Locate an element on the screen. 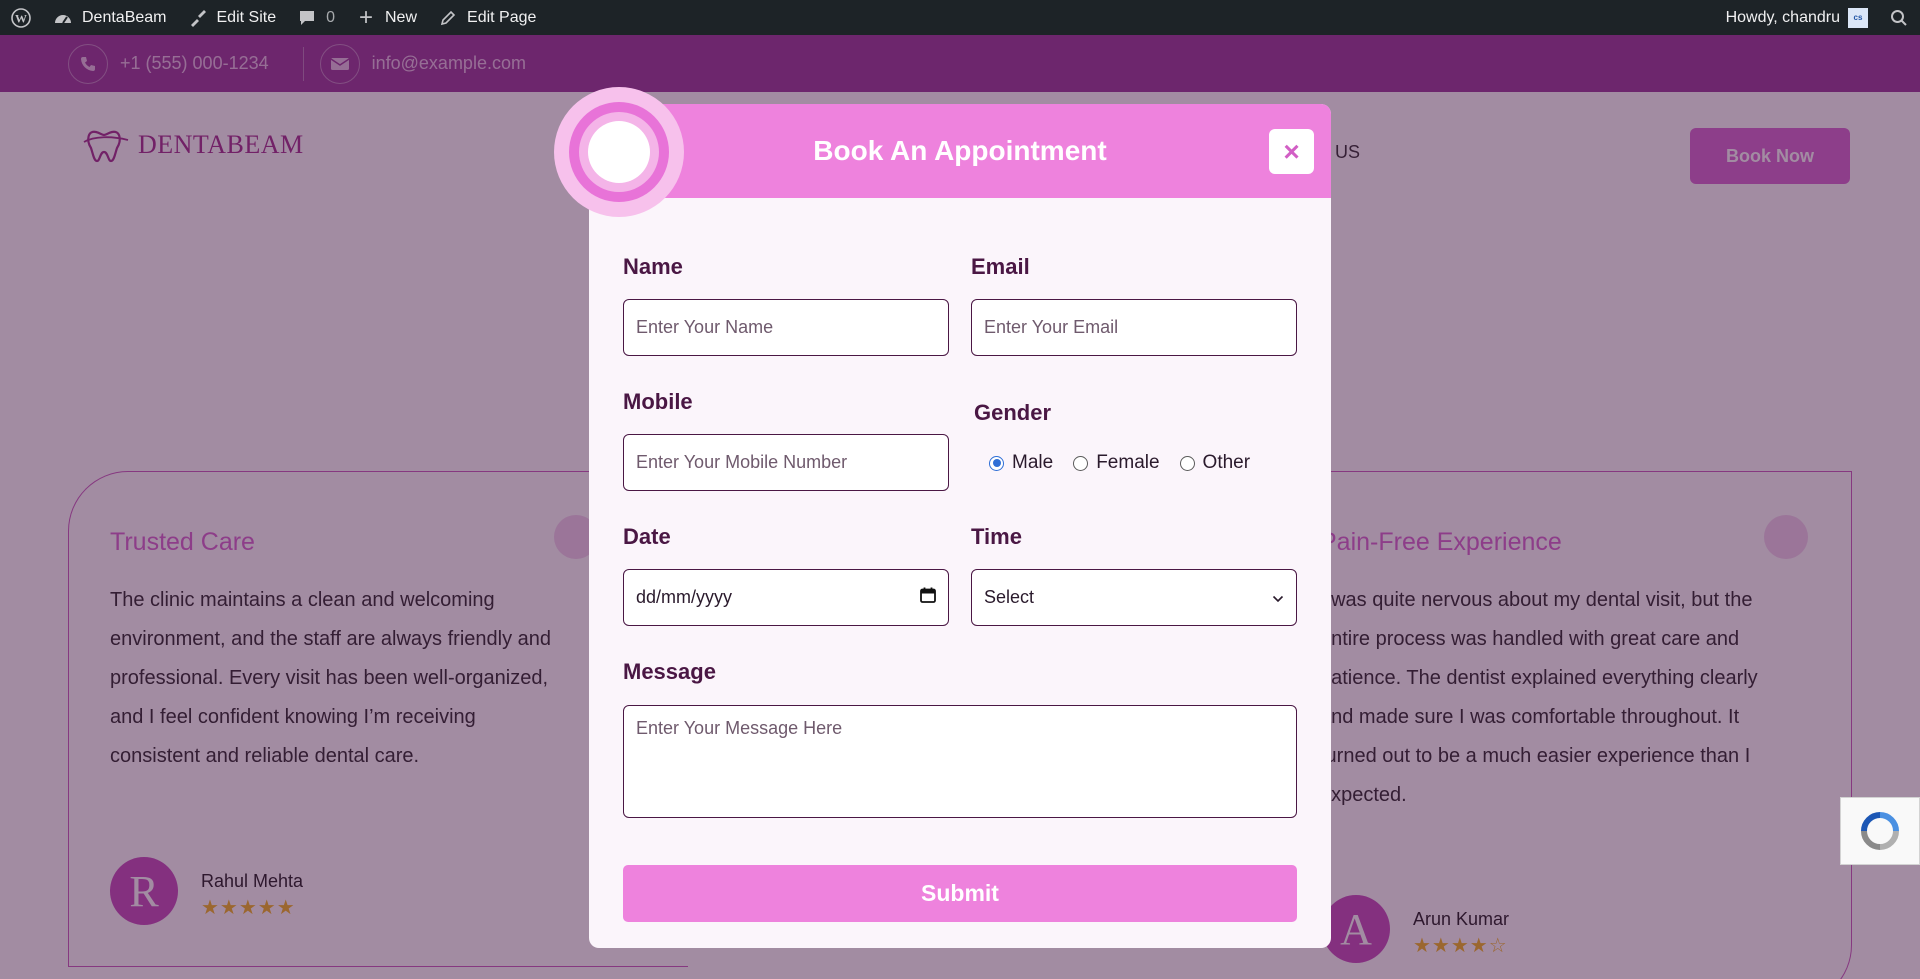  close-button: × is located at coordinates (1291, 151).